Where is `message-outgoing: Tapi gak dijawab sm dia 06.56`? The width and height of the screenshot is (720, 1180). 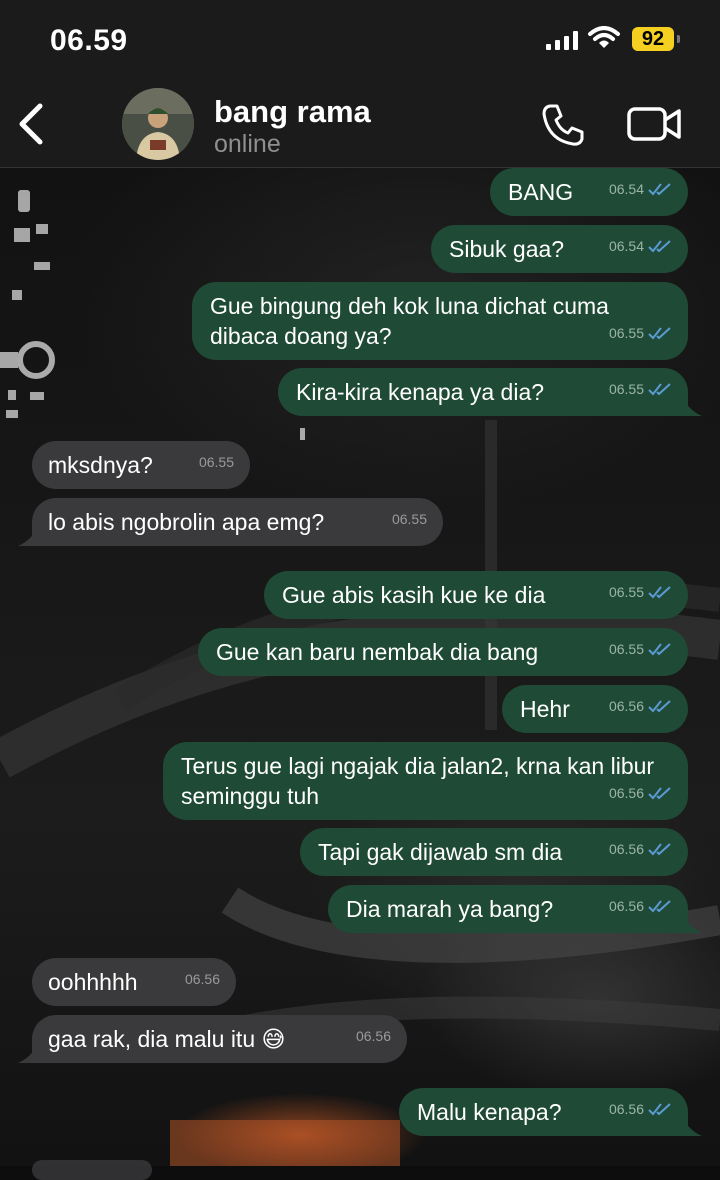 message-outgoing: Tapi gak dijawab sm dia 06.56 is located at coordinates (494, 852).